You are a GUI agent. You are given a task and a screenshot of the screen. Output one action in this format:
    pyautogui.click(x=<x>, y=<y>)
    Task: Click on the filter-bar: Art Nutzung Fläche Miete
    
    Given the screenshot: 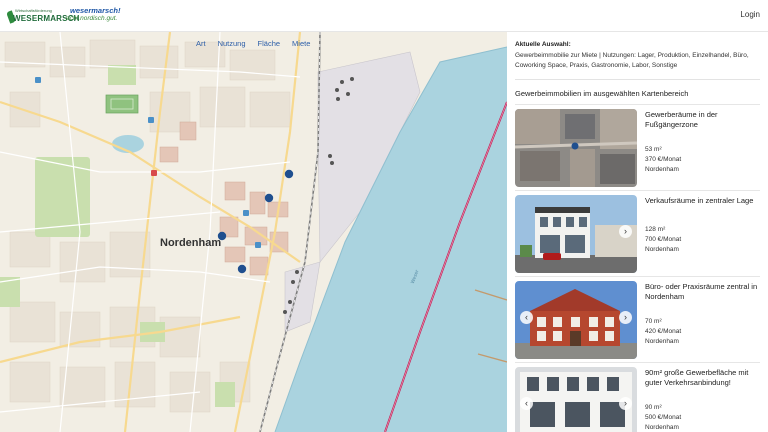 What is the action you would take?
    pyautogui.click(x=253, y=43)
    